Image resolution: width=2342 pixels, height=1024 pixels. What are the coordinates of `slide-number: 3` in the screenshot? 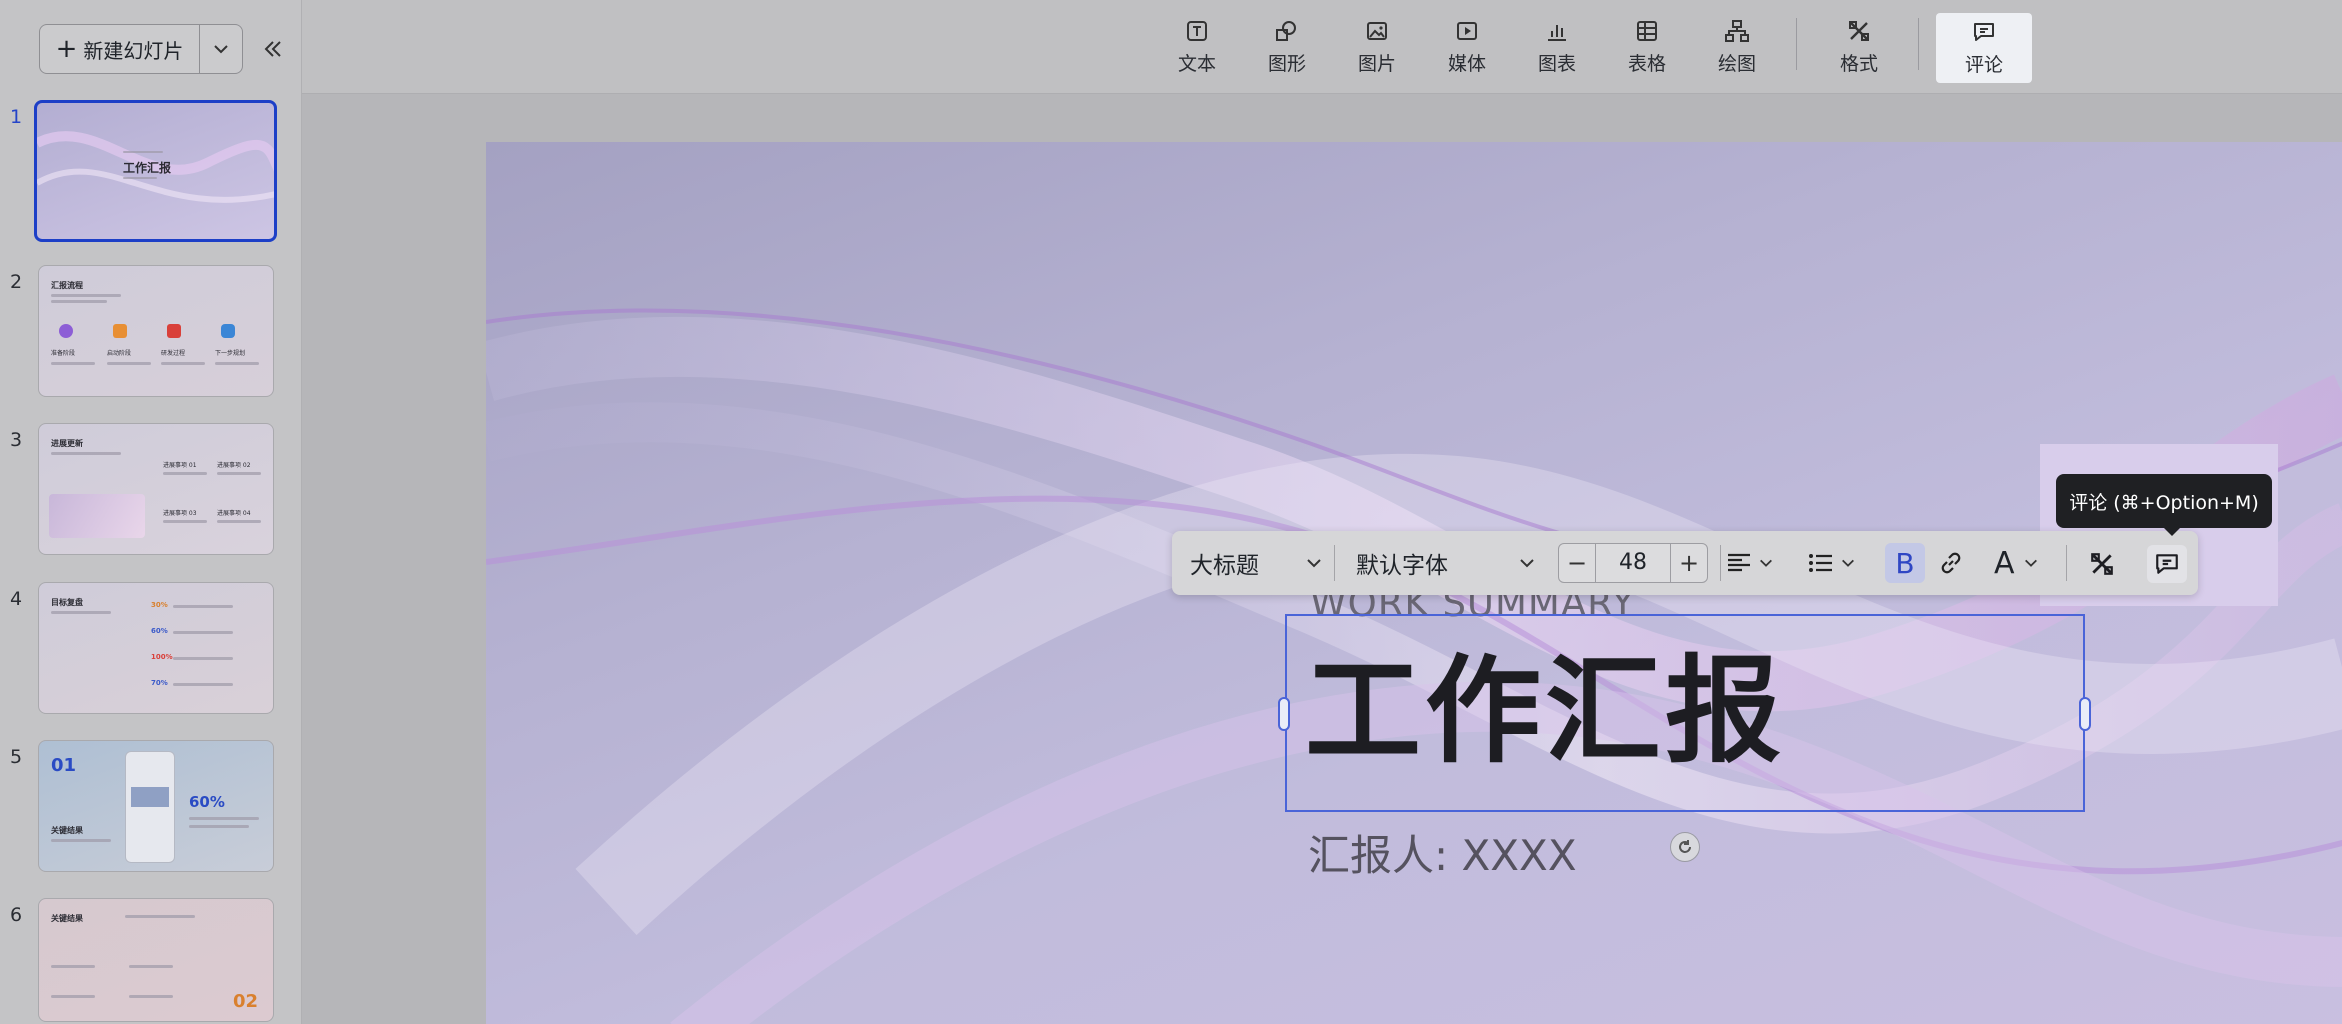 It's located at (16, 440).